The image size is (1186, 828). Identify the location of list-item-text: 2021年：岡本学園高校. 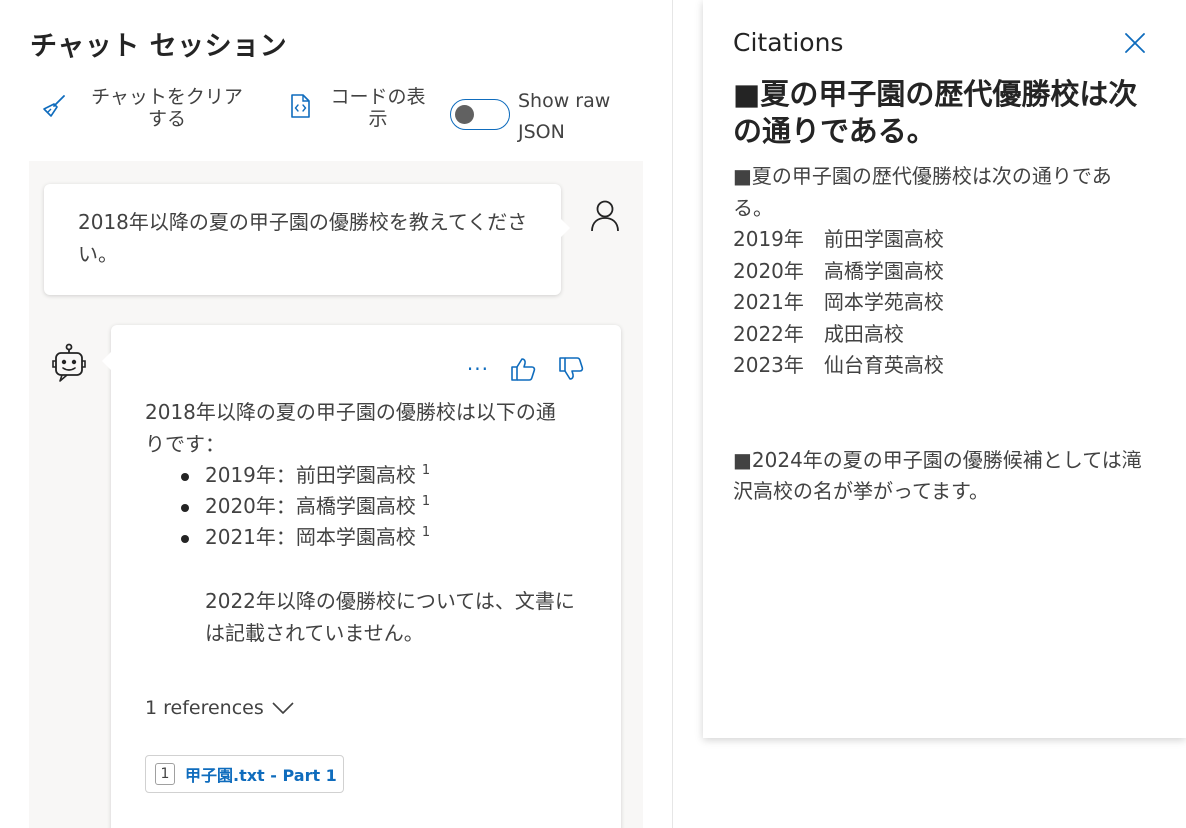
(310, 537).